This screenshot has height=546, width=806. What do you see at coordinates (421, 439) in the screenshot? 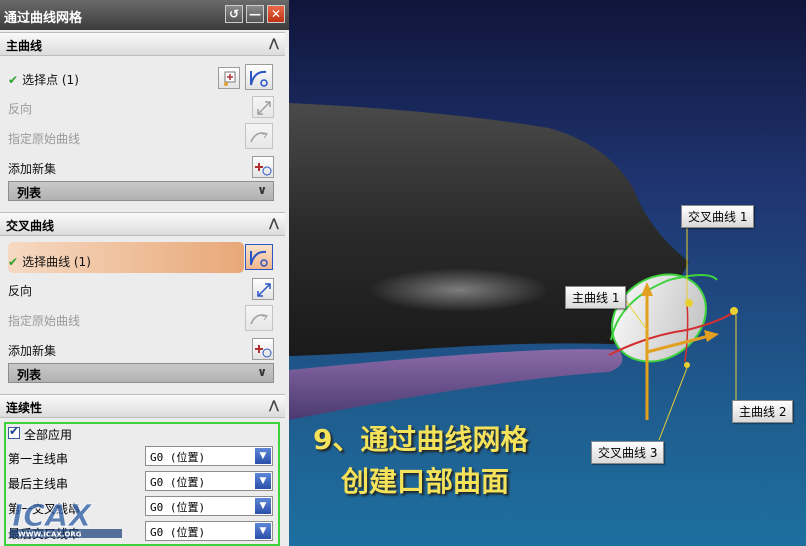
I see `tutorial-caption-line1: 9、通过曲线网格` at bounding box center [421, 439].